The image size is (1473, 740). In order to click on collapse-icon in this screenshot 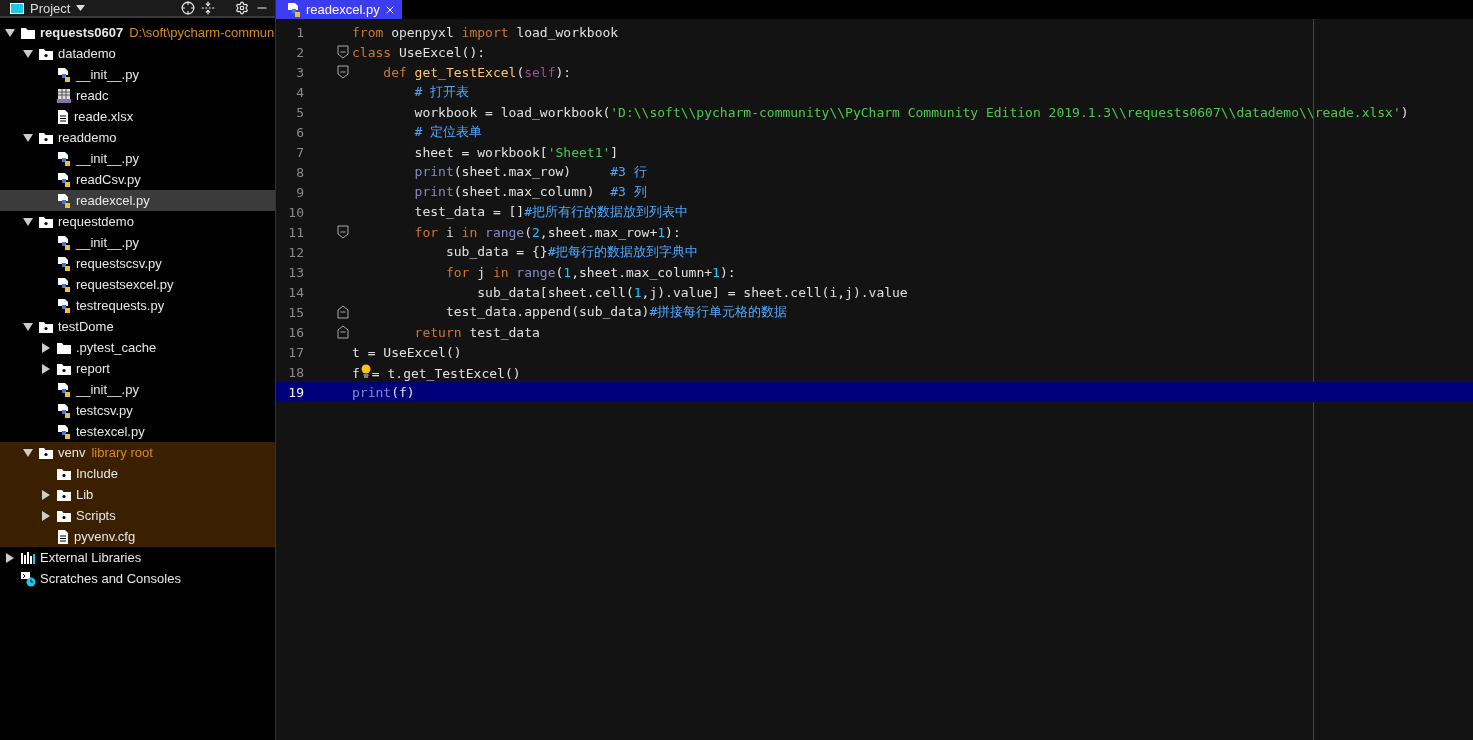, I will do `click(208, 8)`.